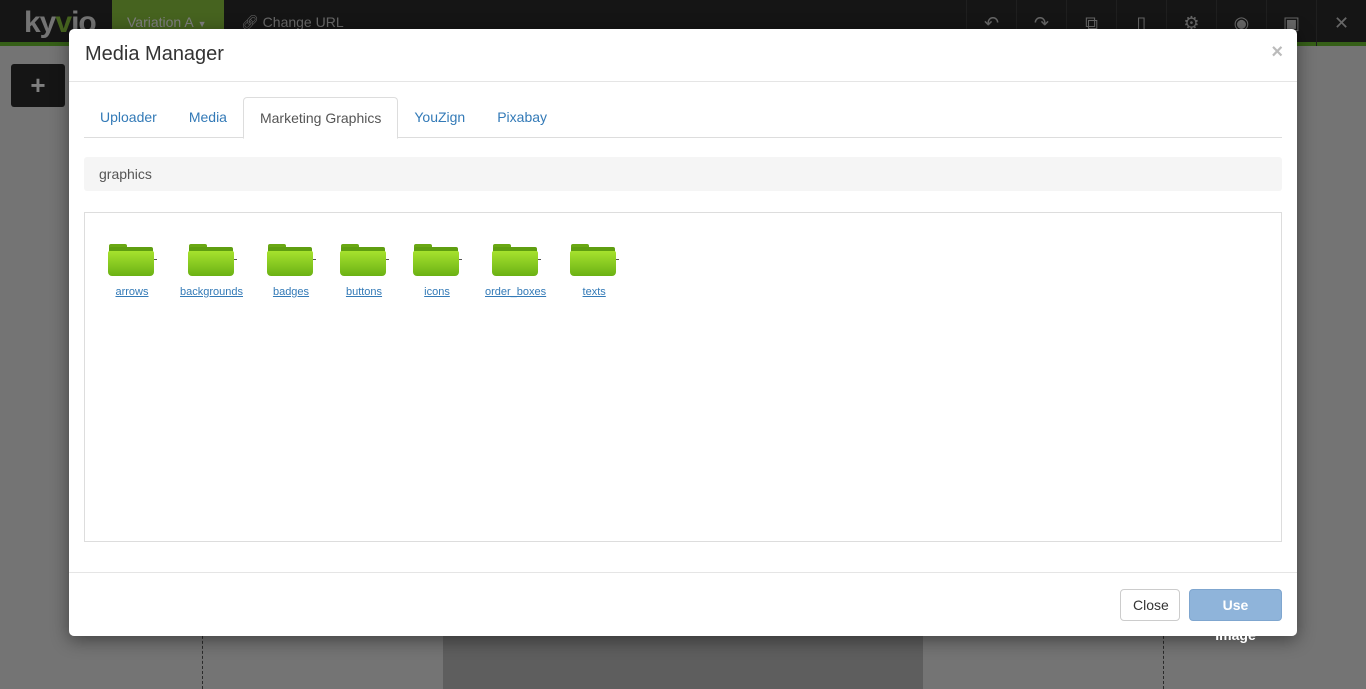  Describe the element at coordinates (522, 117) in the screenshot. I see `tab-pixabay: Pixabay` at that location.